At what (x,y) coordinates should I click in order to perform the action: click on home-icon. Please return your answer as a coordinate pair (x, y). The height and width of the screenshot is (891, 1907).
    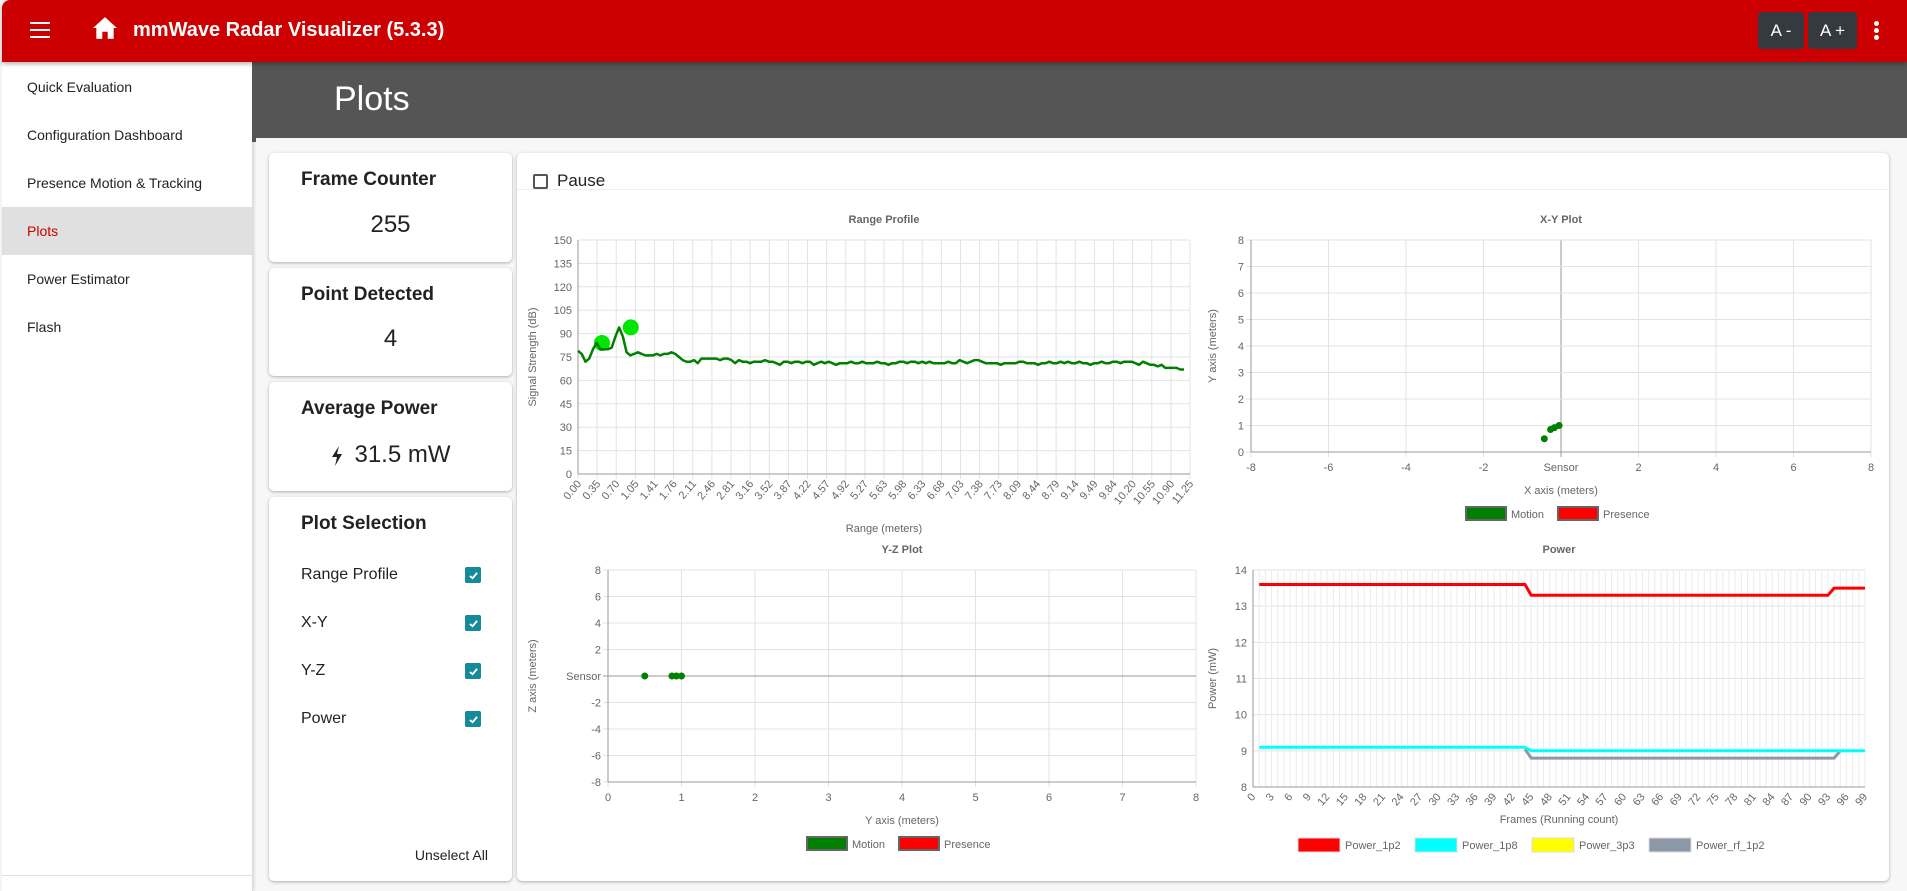
    Looking at the image, I should click on (105, 28).